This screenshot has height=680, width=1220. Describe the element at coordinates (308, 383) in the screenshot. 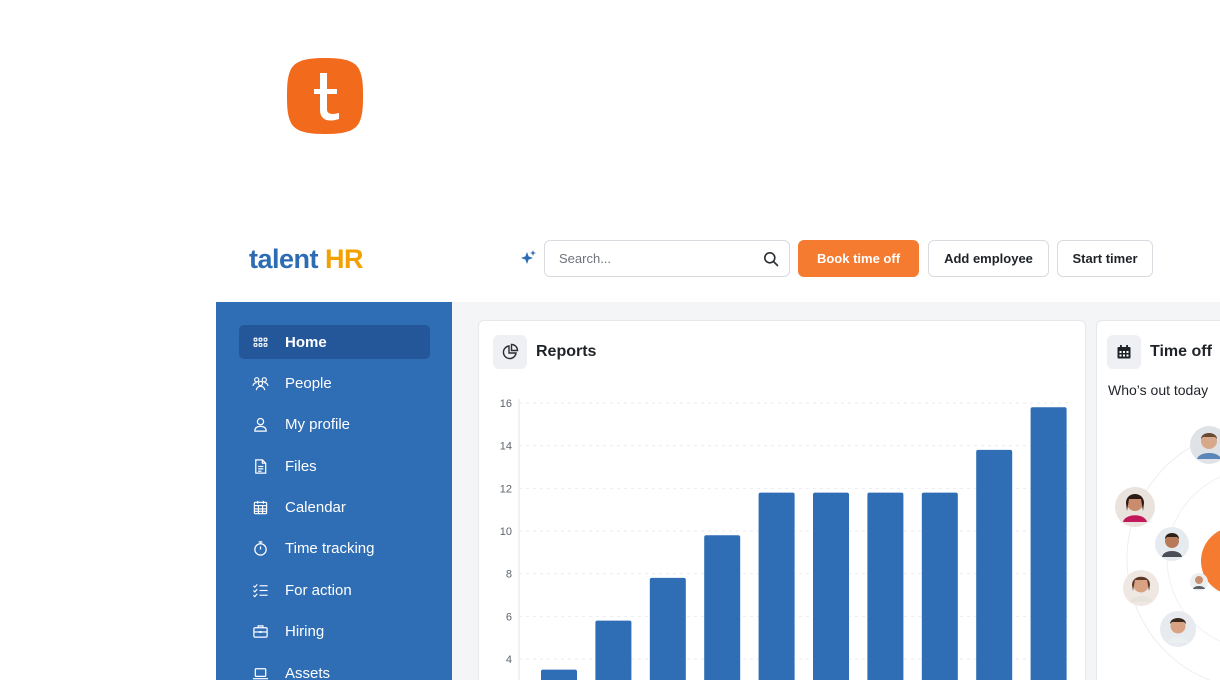

I see `sidebar-item-label: People` at that location.